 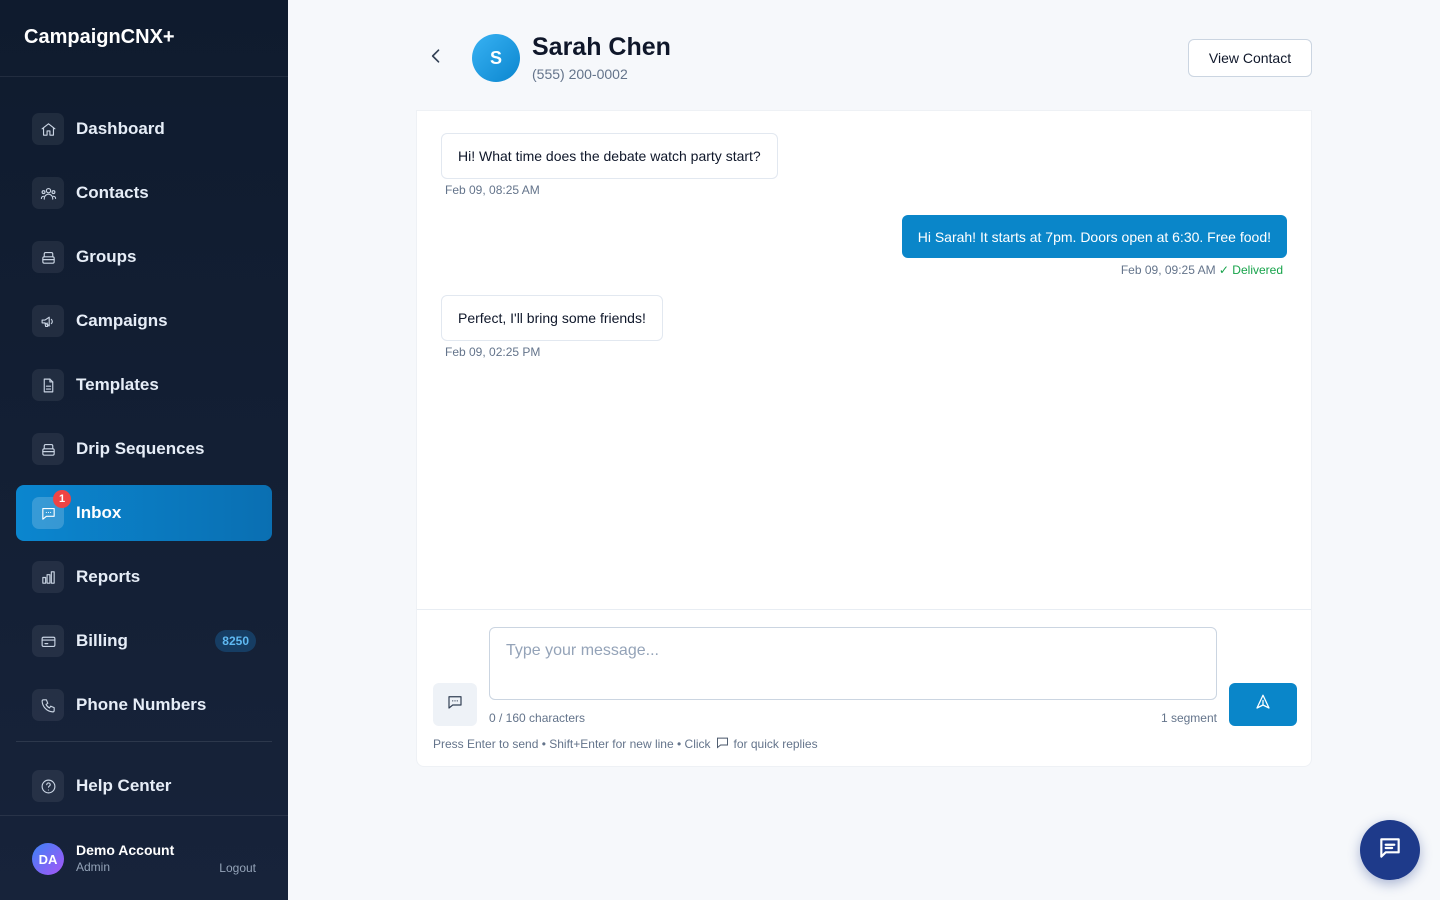 I want to click on credits-badge: 8250, so click(x=235, y=641).